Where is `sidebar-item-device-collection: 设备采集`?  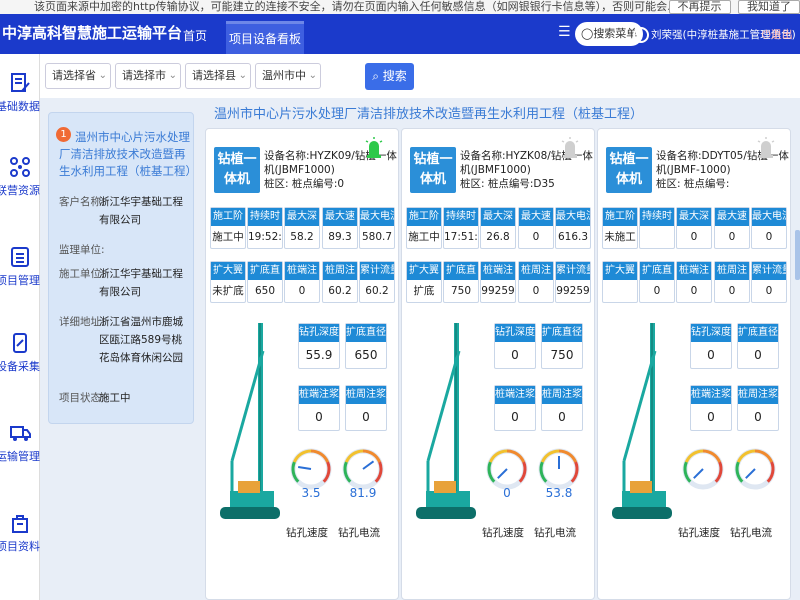 sidebar-item-device-collection: 设备采集 is located at coordinates (20, 353).